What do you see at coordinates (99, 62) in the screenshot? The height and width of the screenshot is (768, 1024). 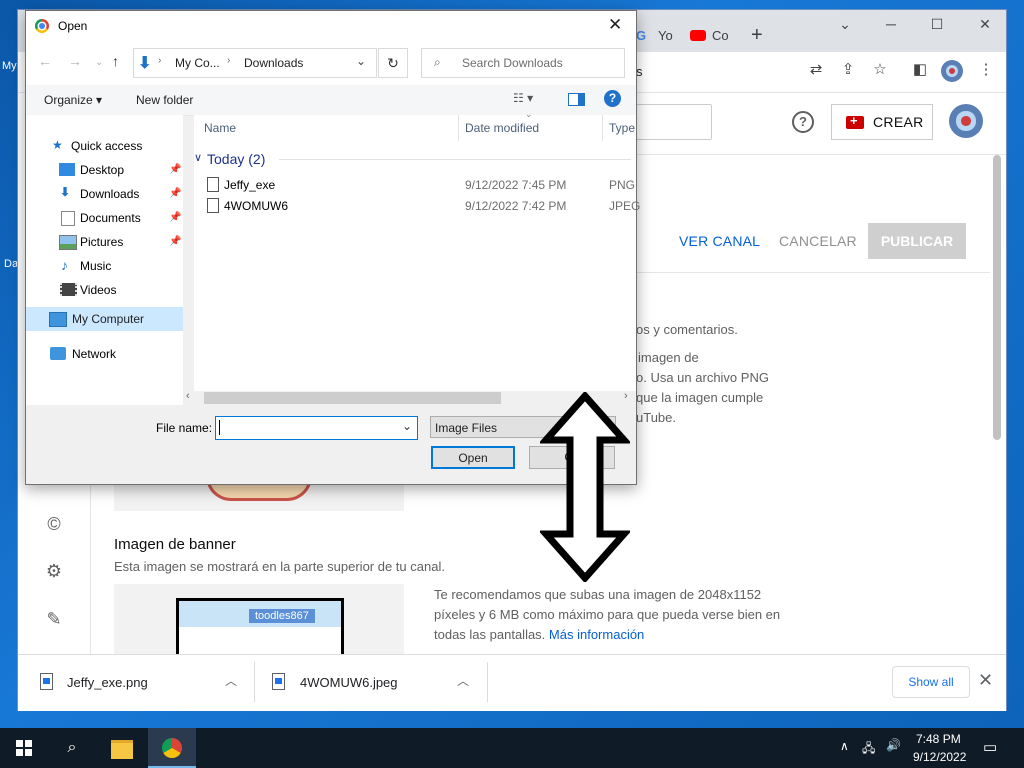 I see `recent-locations-icon: ⌄` at bounding box center [99, 62].